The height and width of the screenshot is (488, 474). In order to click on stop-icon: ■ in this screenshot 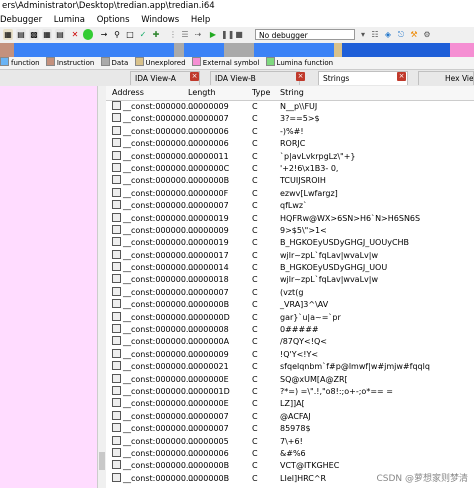, I will do `click(239, 34)`.